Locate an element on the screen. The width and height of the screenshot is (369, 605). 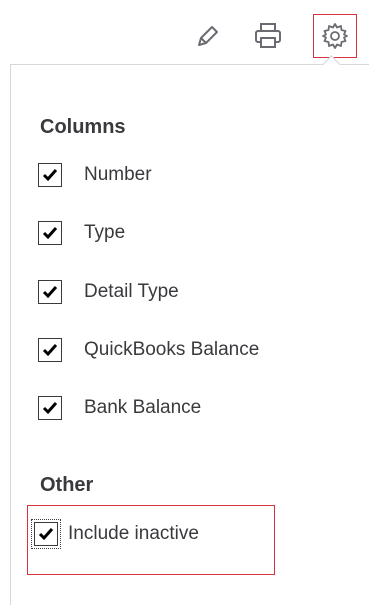
column-option-number: Number is located at coordinates (95, 175).